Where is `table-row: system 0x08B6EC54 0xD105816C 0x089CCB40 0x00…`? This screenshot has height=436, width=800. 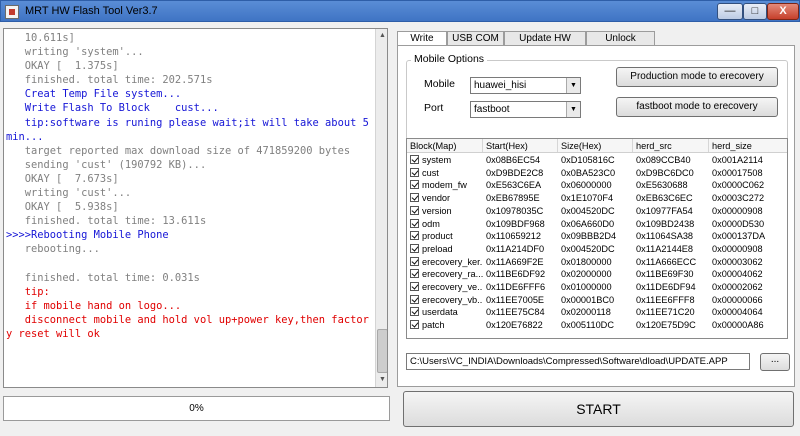
table-row: system 0x08B6EC54 0xD105816C 0x089CCB40 0x00… is located at coordinates (597, 160).